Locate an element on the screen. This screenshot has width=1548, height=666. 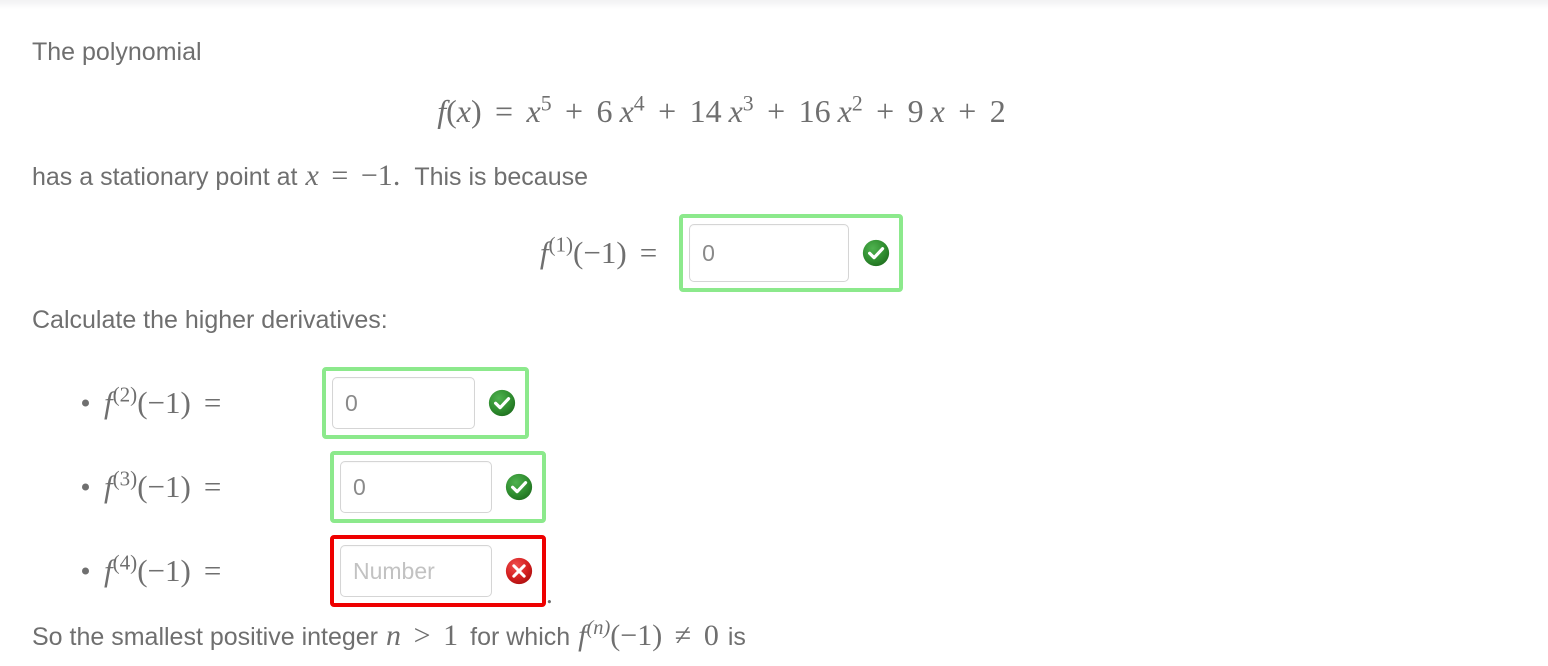
closing-middle: for which is located at coordinates (520, 637).